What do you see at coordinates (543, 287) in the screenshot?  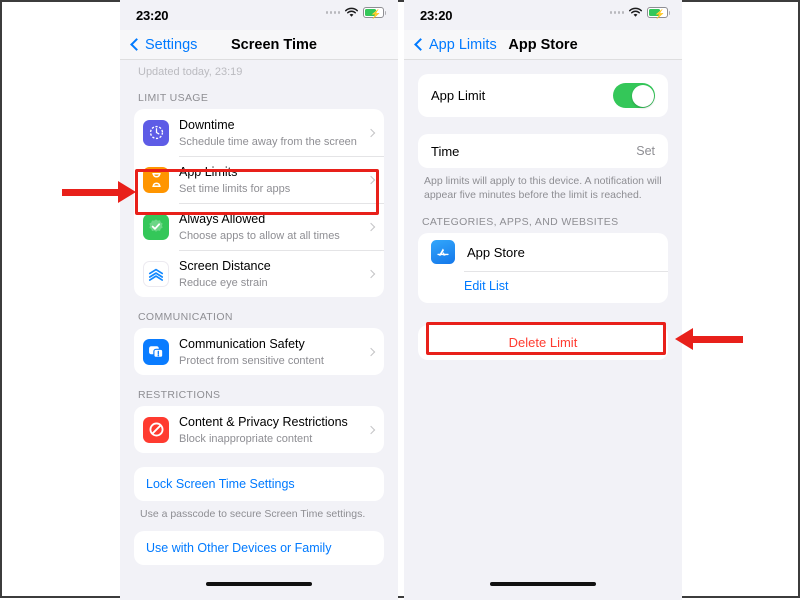 I see `edit-list-button: Edit List` at bounding box center [543, 287].